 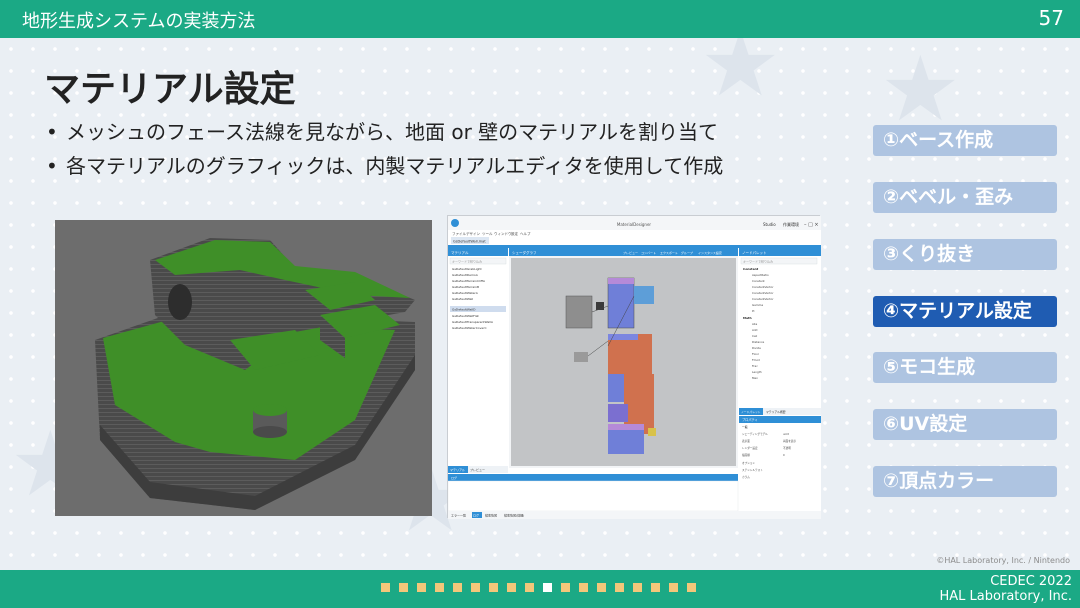 What do you see at coordinates (503, 233) in the screenshot?
I see `editor-menu-item: ウィンドウ` at bounding box center [503, 233].